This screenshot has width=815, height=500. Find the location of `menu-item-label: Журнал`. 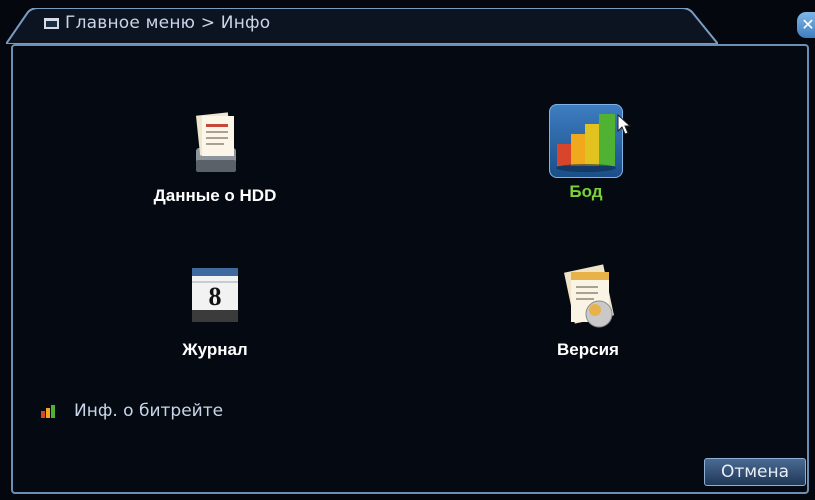

menu-item-label: Журнал is located at coordinates (215, 349).